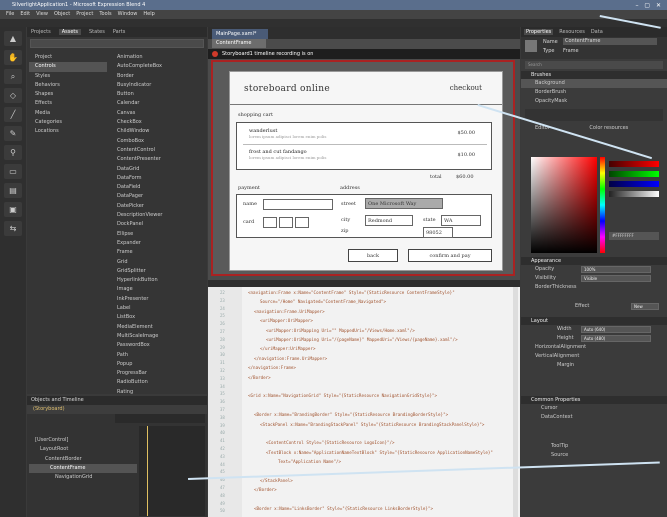  Describe the element at coordinates (158, 150) in the screenshot. I see `asset-item: ContentControl` at that location.